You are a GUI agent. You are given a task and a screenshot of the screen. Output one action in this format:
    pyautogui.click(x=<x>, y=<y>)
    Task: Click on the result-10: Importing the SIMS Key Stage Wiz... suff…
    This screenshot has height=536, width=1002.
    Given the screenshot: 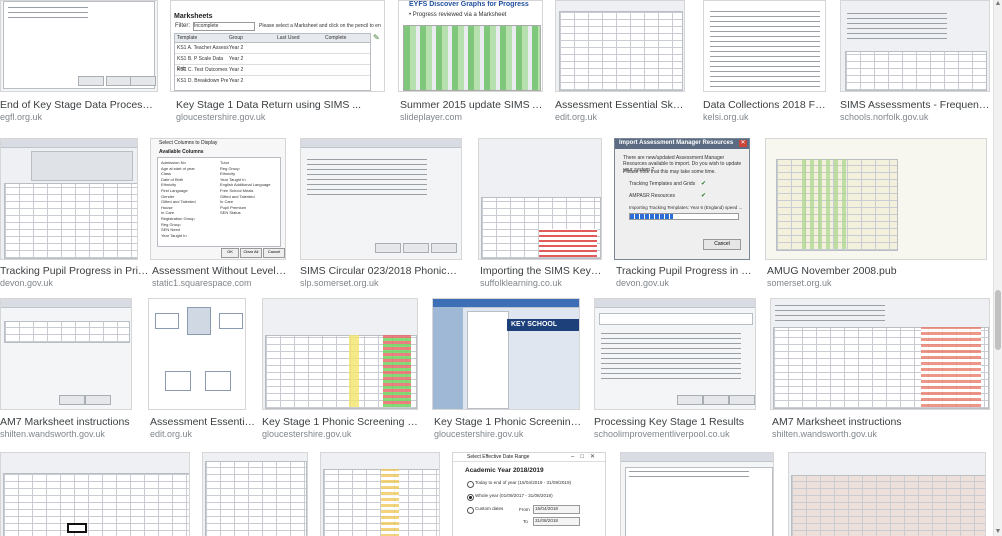 What is the action you would take?
    pyautogui.click(x=541, y=213)
    